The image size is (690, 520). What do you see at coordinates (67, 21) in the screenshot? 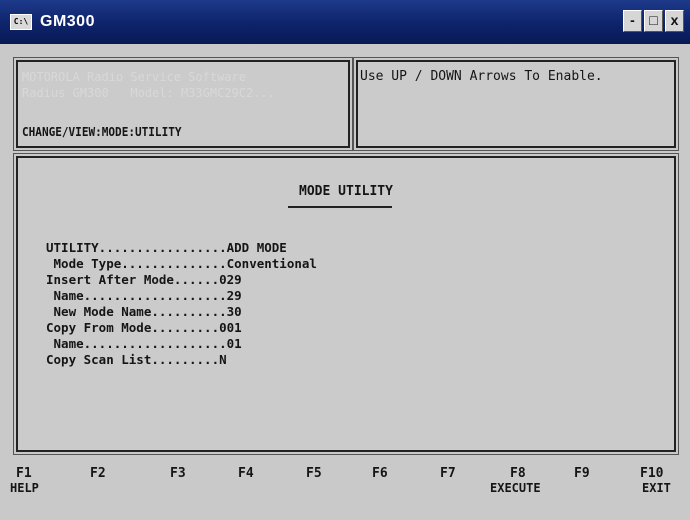
I see `window-title: GM300` at bounding box center [67, 21].